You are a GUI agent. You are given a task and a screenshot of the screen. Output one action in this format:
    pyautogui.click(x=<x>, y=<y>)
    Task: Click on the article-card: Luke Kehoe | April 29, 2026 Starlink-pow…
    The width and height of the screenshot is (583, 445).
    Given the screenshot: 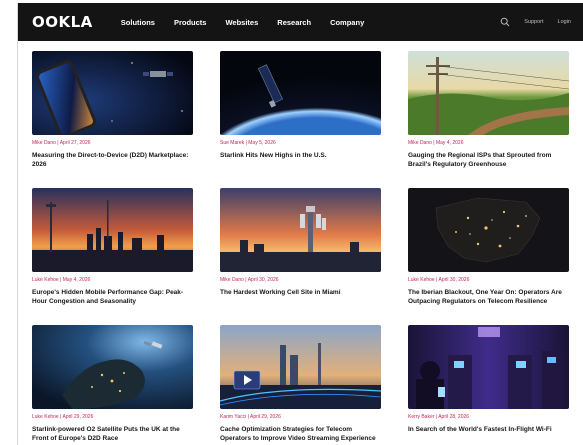 What is the action you would take?
    pyautogui.click(x=112, y=385)
    